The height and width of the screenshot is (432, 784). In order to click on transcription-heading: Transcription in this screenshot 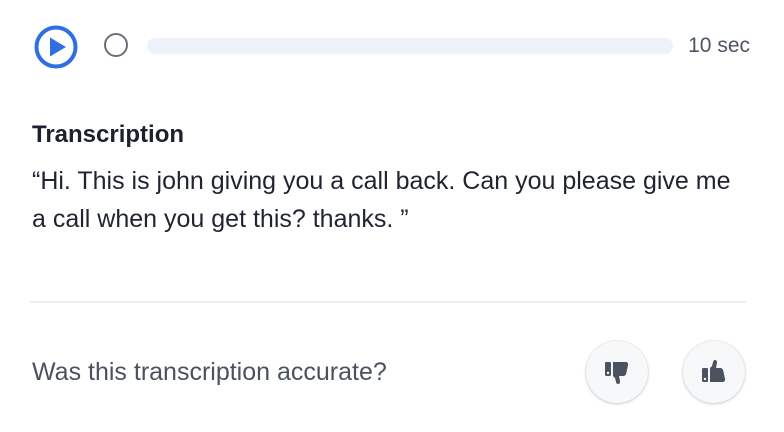, I will do `click(108, 134)`.